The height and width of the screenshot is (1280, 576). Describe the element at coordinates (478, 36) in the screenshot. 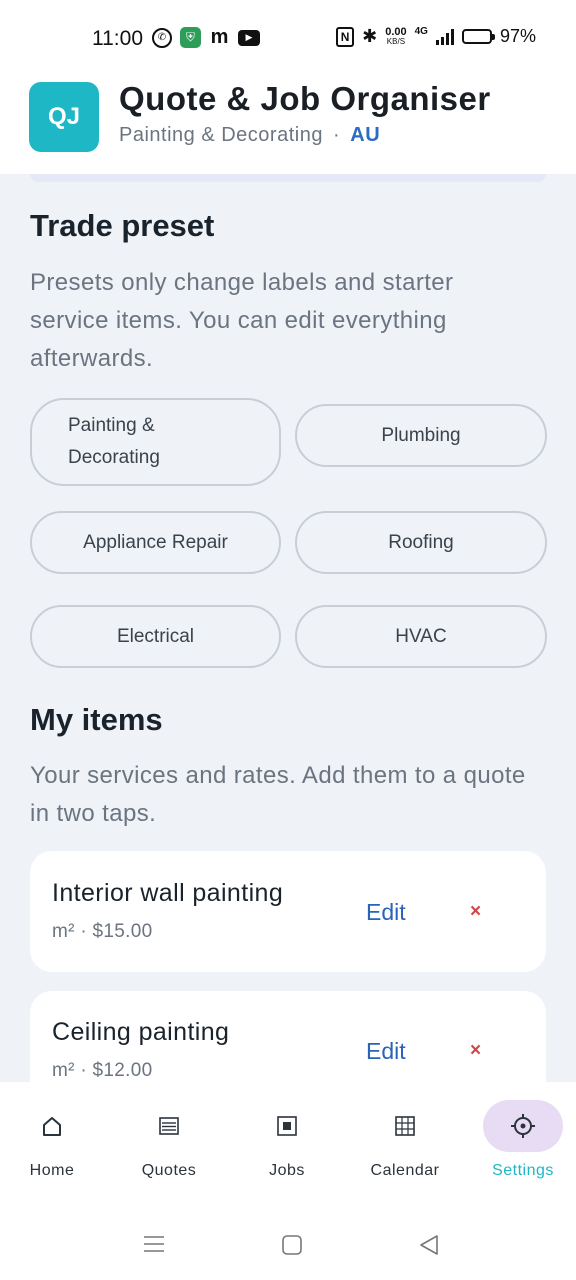

I see `battery-icon` at that location.